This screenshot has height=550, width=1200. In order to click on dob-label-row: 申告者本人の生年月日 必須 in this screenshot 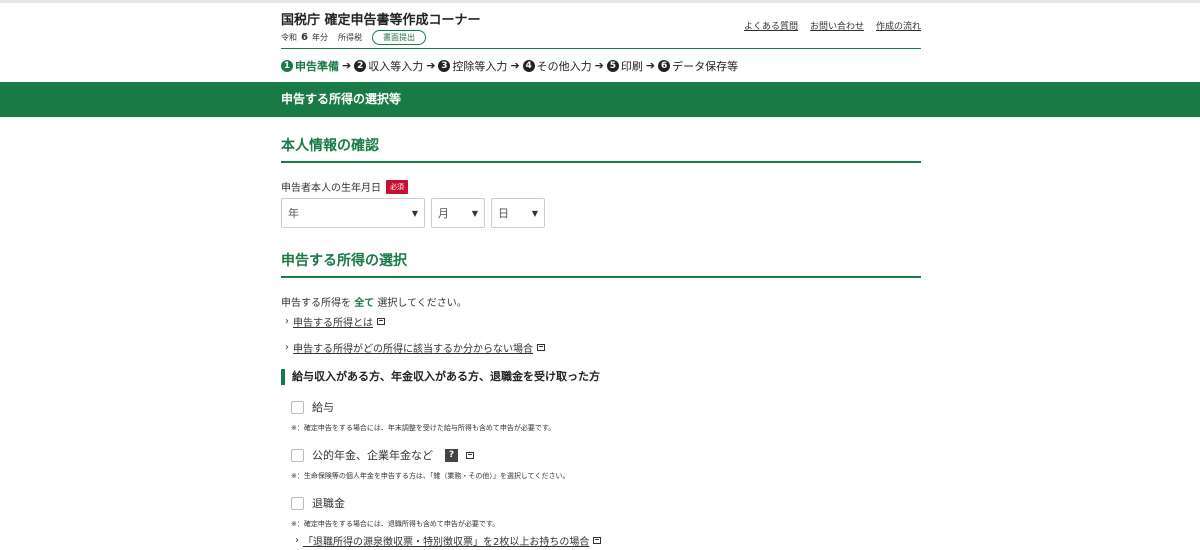, I will do `click(601, 186)`.